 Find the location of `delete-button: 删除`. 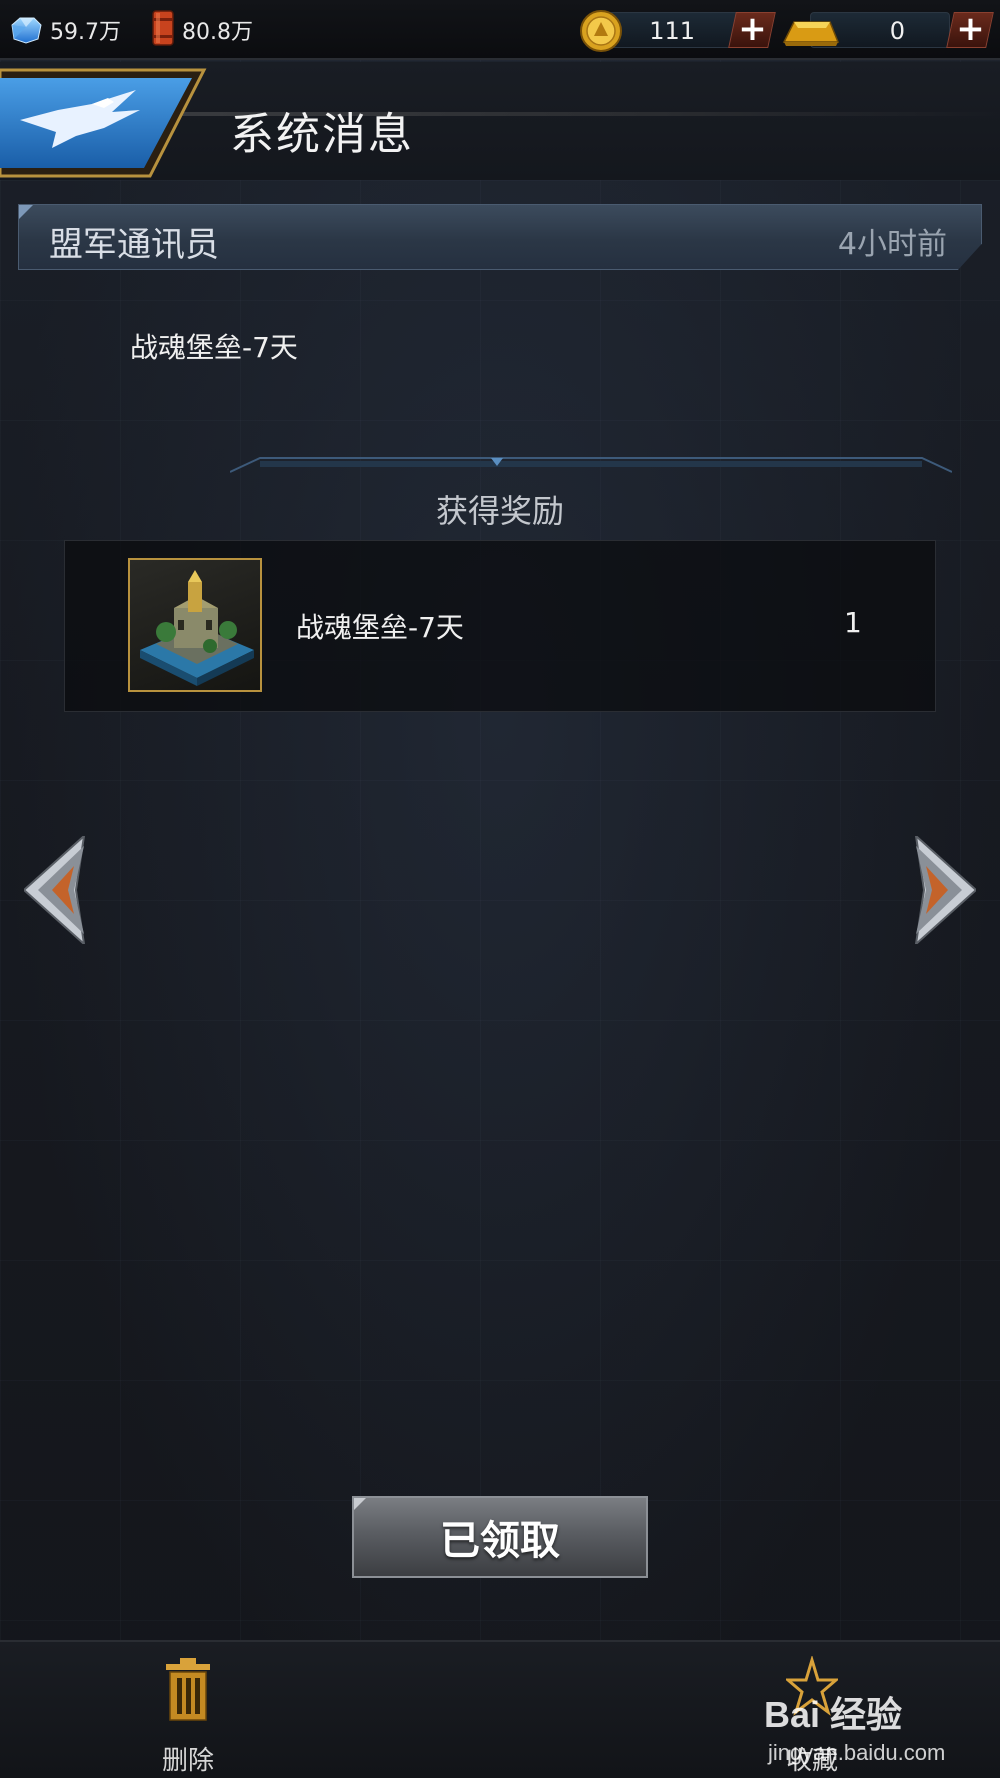

delete-button: 删除 is located at coordinates (188, 1716).